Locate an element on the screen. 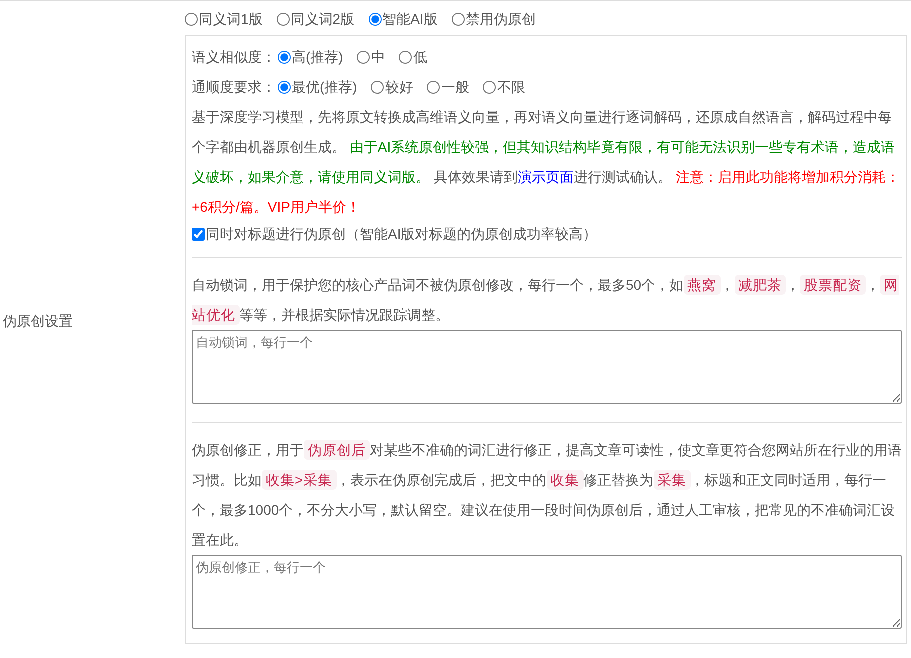 Image resolution: width=911 pixels, height=658 pixels. correction-description: 伪原创修正，用于 伪原创后 对某些不准确的词汇进行修正，提高文章可读性，使文章更符合您网站所在行业的用语习惯。比如 收集>采集 ，表示在伪原创完成后，把文中的 收集 修正替换为 采集 ，标题和正文同时适用，每行一个，最多1000个，不分大小写，默认留空。建议在使用一段时间伪原创后，通过人工审核，把常见的不准确词汇设置在此。 is located at coordinates (547, 494).